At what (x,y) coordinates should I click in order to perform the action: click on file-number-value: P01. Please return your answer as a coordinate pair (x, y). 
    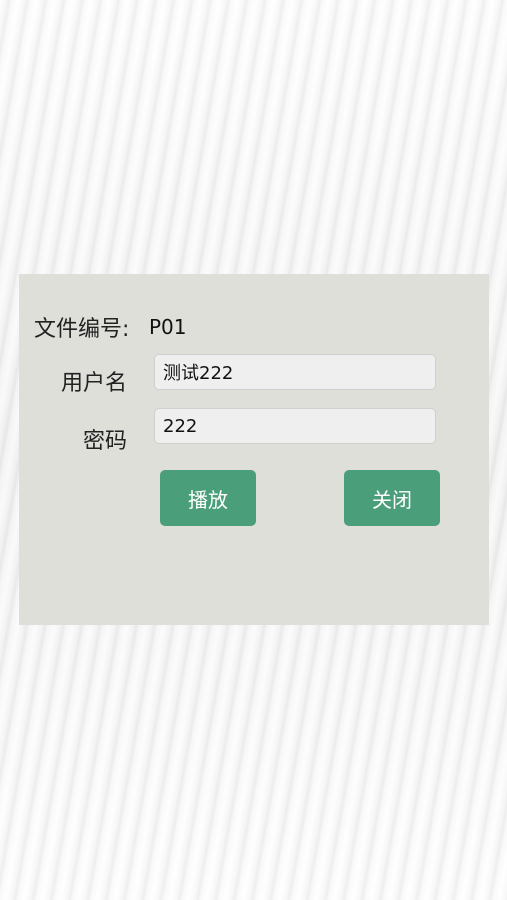
    Looking at the image, I should click on (168, 327).